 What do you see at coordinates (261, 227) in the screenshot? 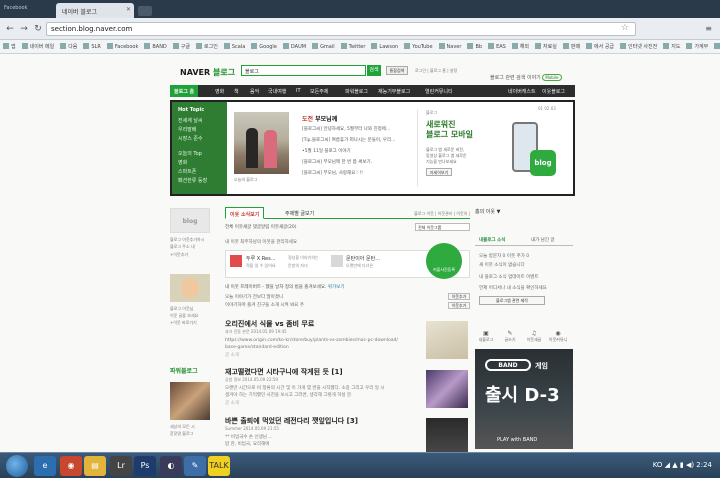
I see `feed-filters: 전체 이웃새글 댓글알림 이웃새글(20)` at bounding box center [261, 227].